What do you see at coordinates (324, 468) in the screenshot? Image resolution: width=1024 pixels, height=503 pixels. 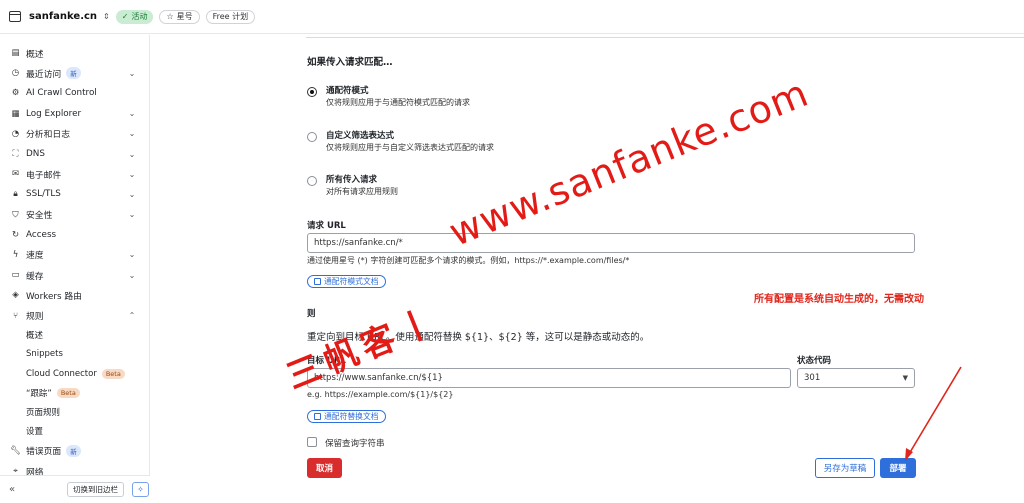 I see `cancel-button: 取消` at bounding box center [324, 468].